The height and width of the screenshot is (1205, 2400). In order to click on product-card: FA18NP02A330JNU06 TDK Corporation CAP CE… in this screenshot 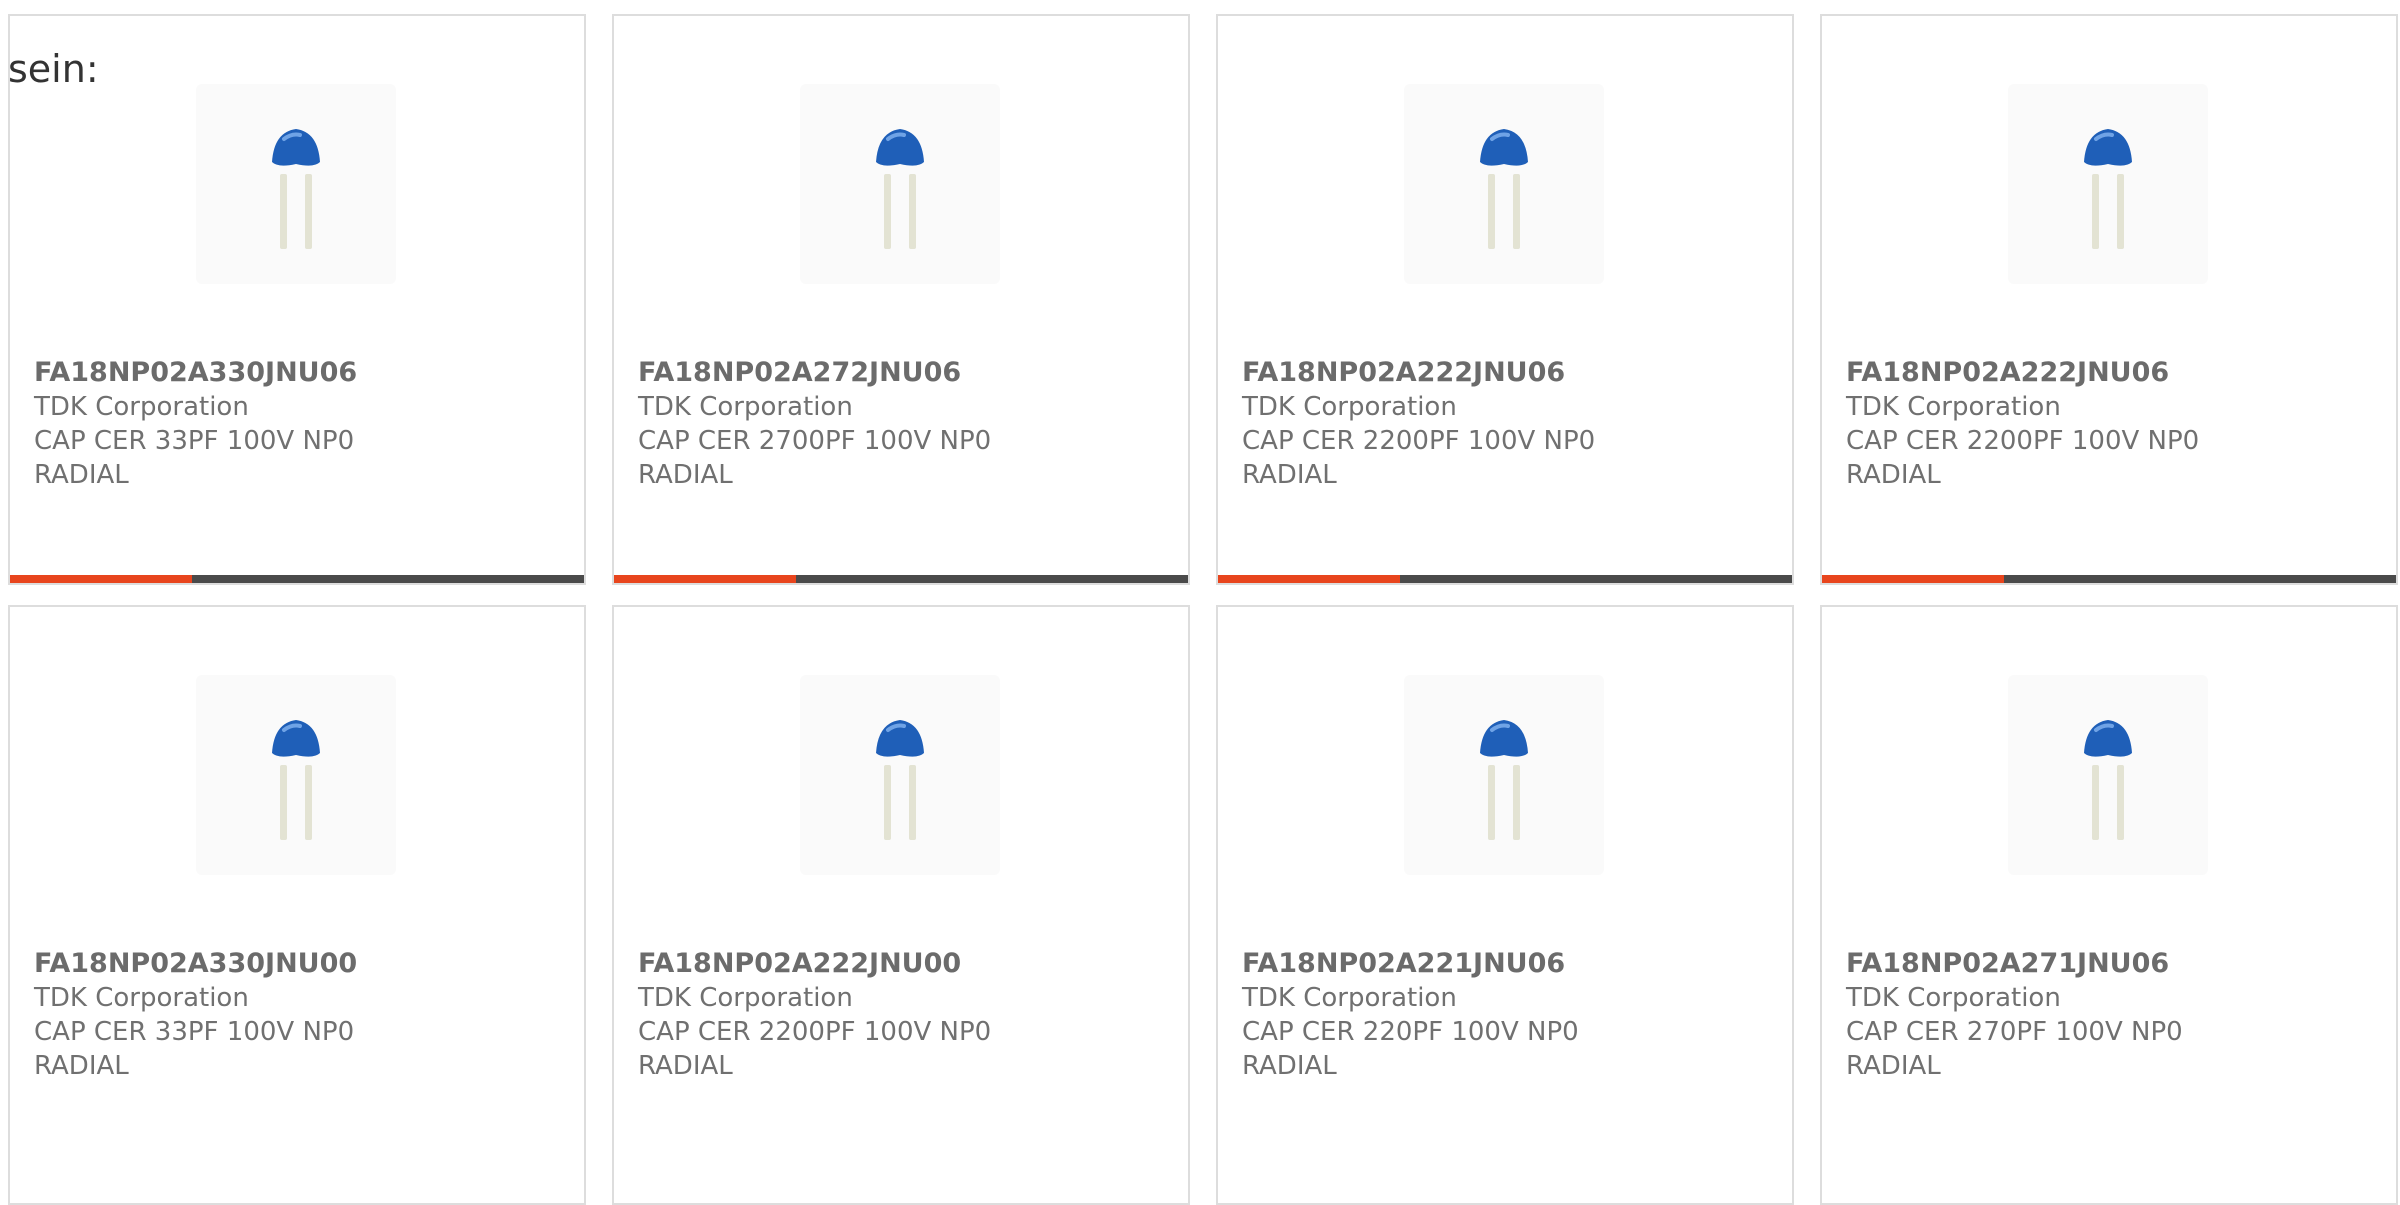, I will do `click(297, 299)`.